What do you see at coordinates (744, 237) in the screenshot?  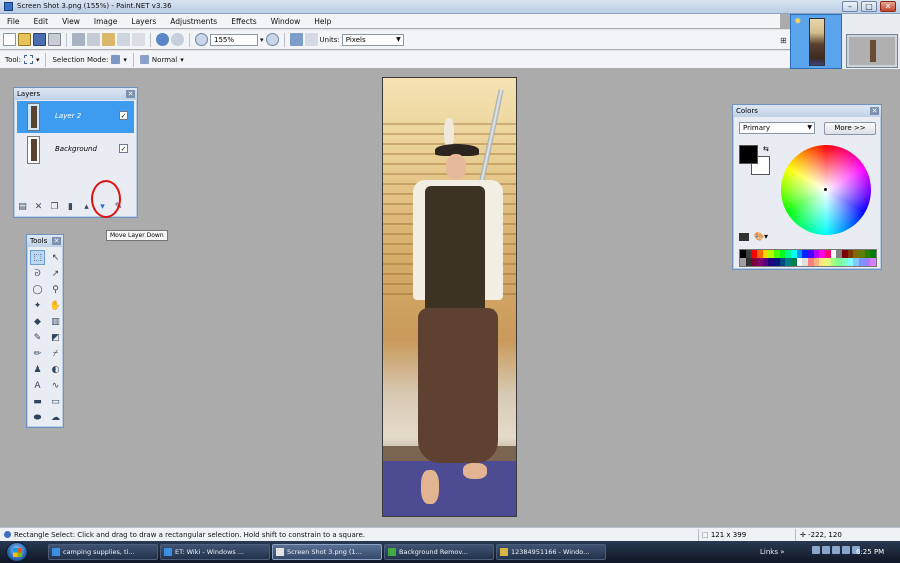 I see `reset-colors-icon` at bounding box center [744, 237].